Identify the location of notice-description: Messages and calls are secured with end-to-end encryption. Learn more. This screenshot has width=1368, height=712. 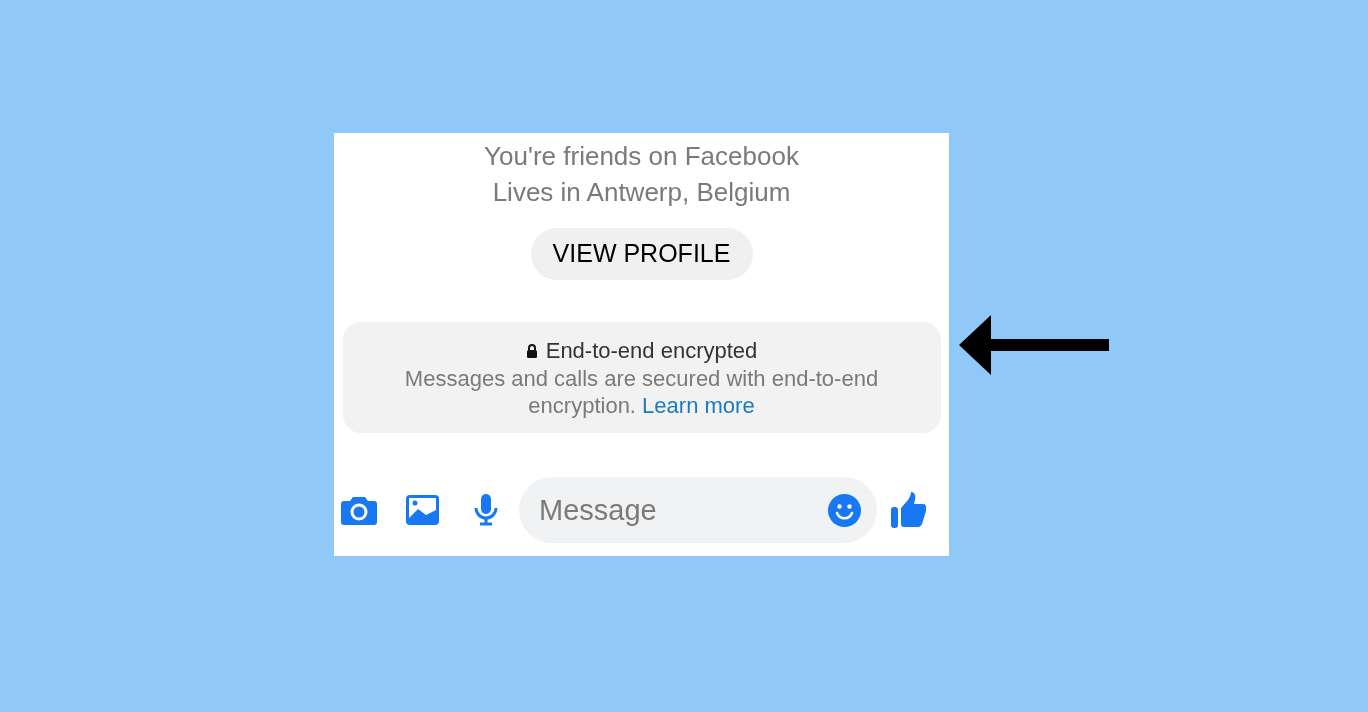
(641, 391).